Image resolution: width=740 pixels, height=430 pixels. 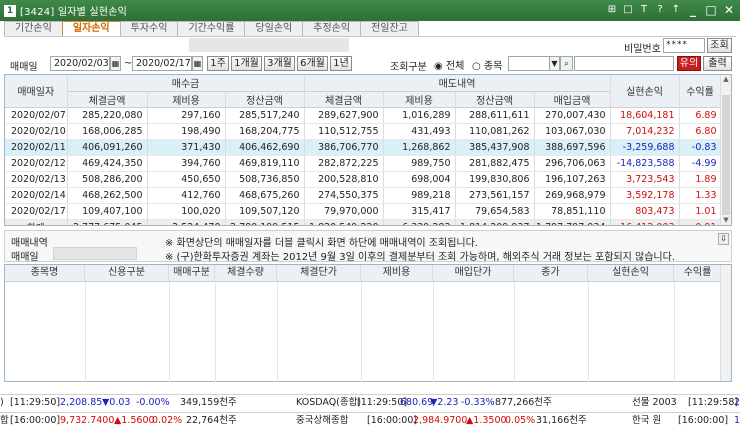 What do you see at coordinates (531, 63) in the screenshot?
I see `item-code-select` at bounding box center [531, 63].